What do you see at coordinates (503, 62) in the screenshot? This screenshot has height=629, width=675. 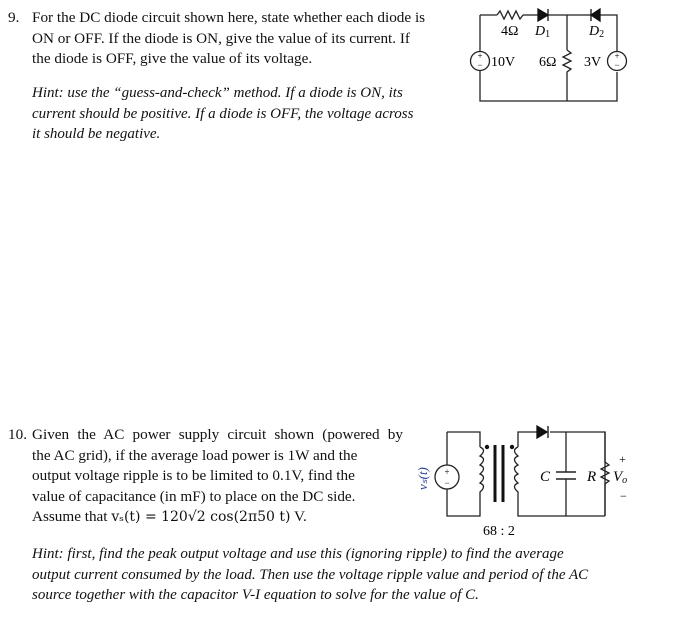 I see `source1-label: 10V` at bounding box center [503, 62].